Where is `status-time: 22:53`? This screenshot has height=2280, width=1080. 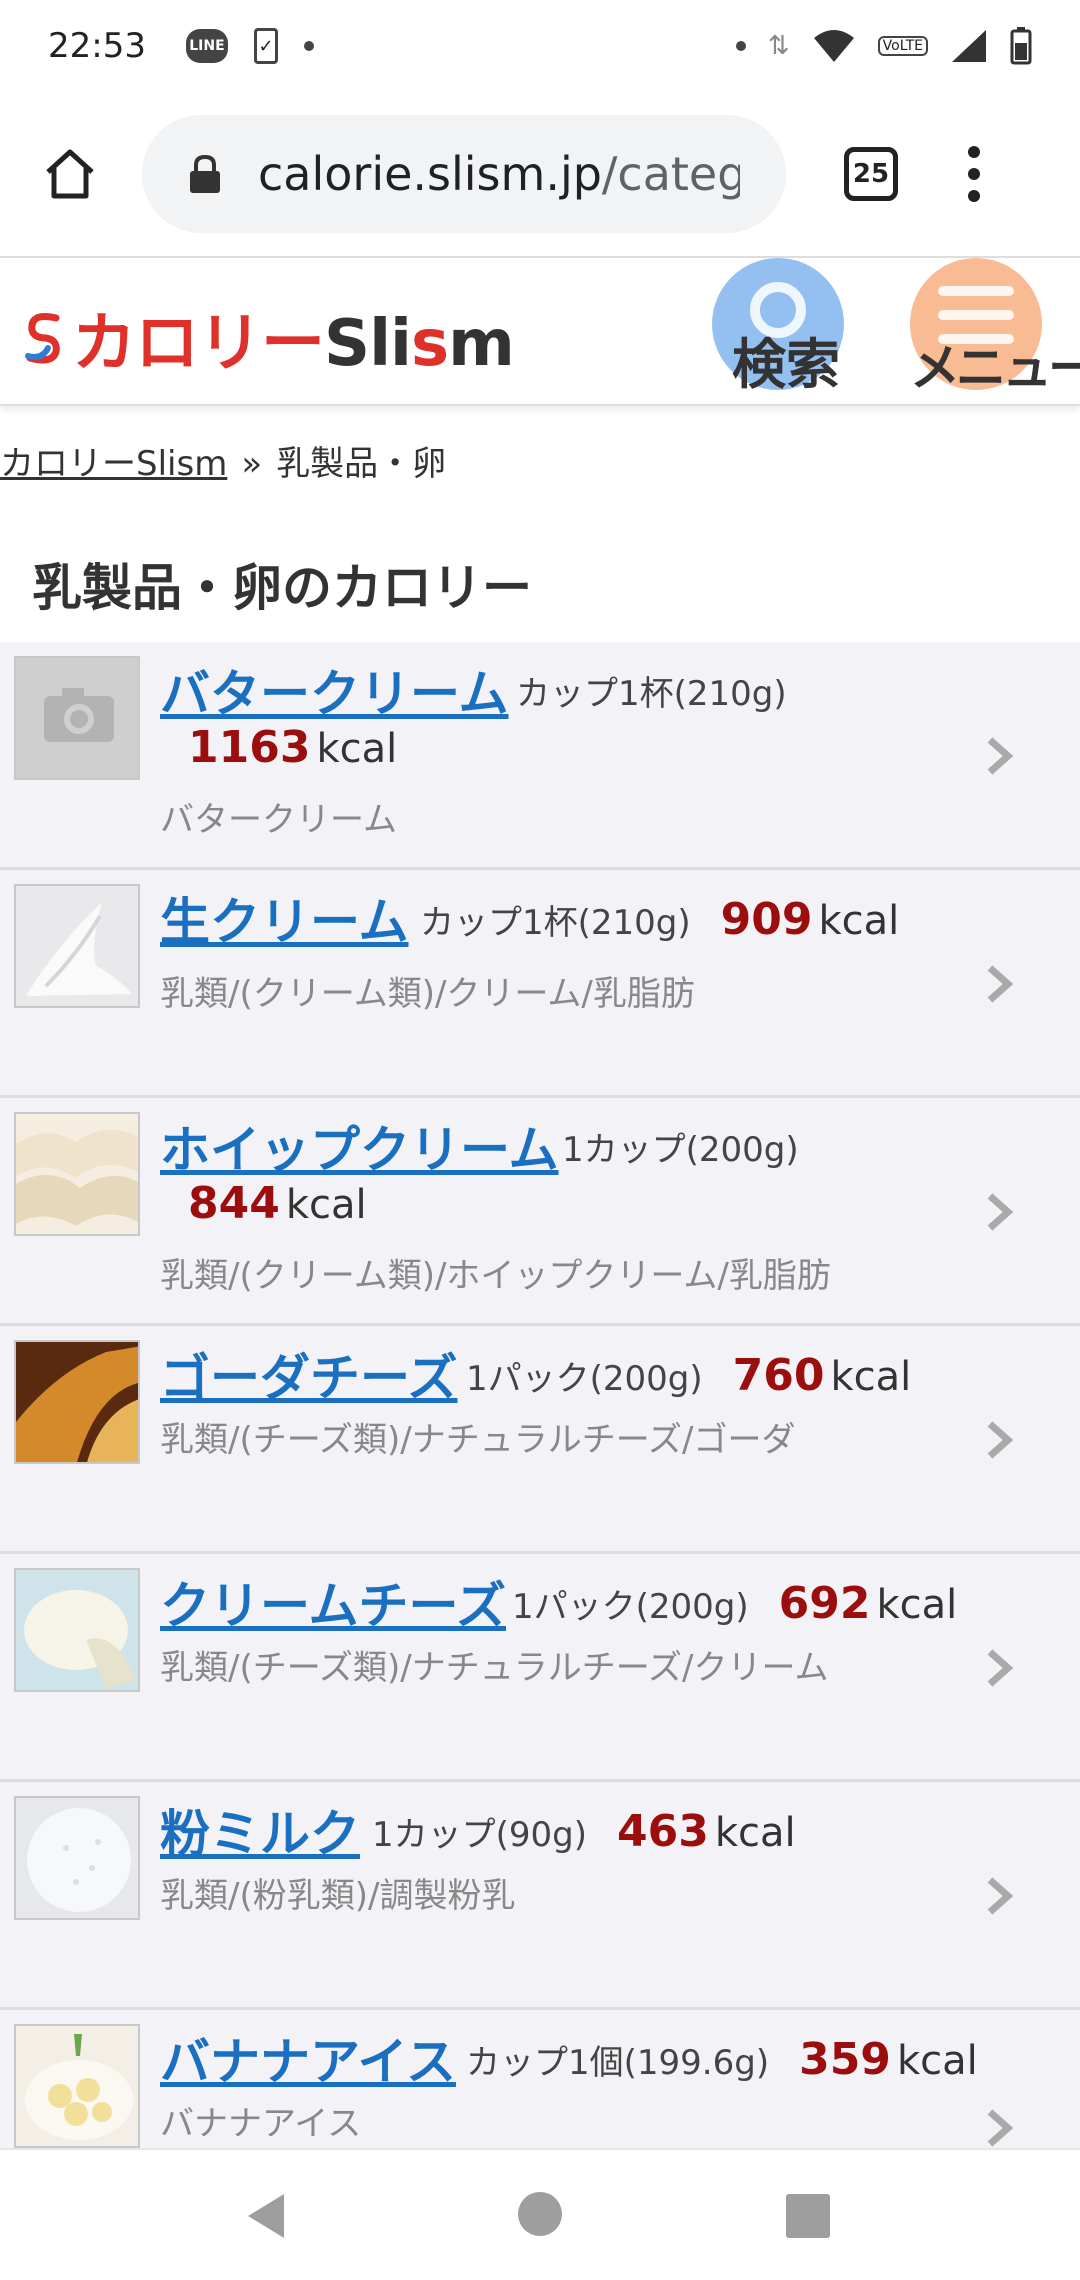
status-time: 22:53 is located at coordinates (97, 46).